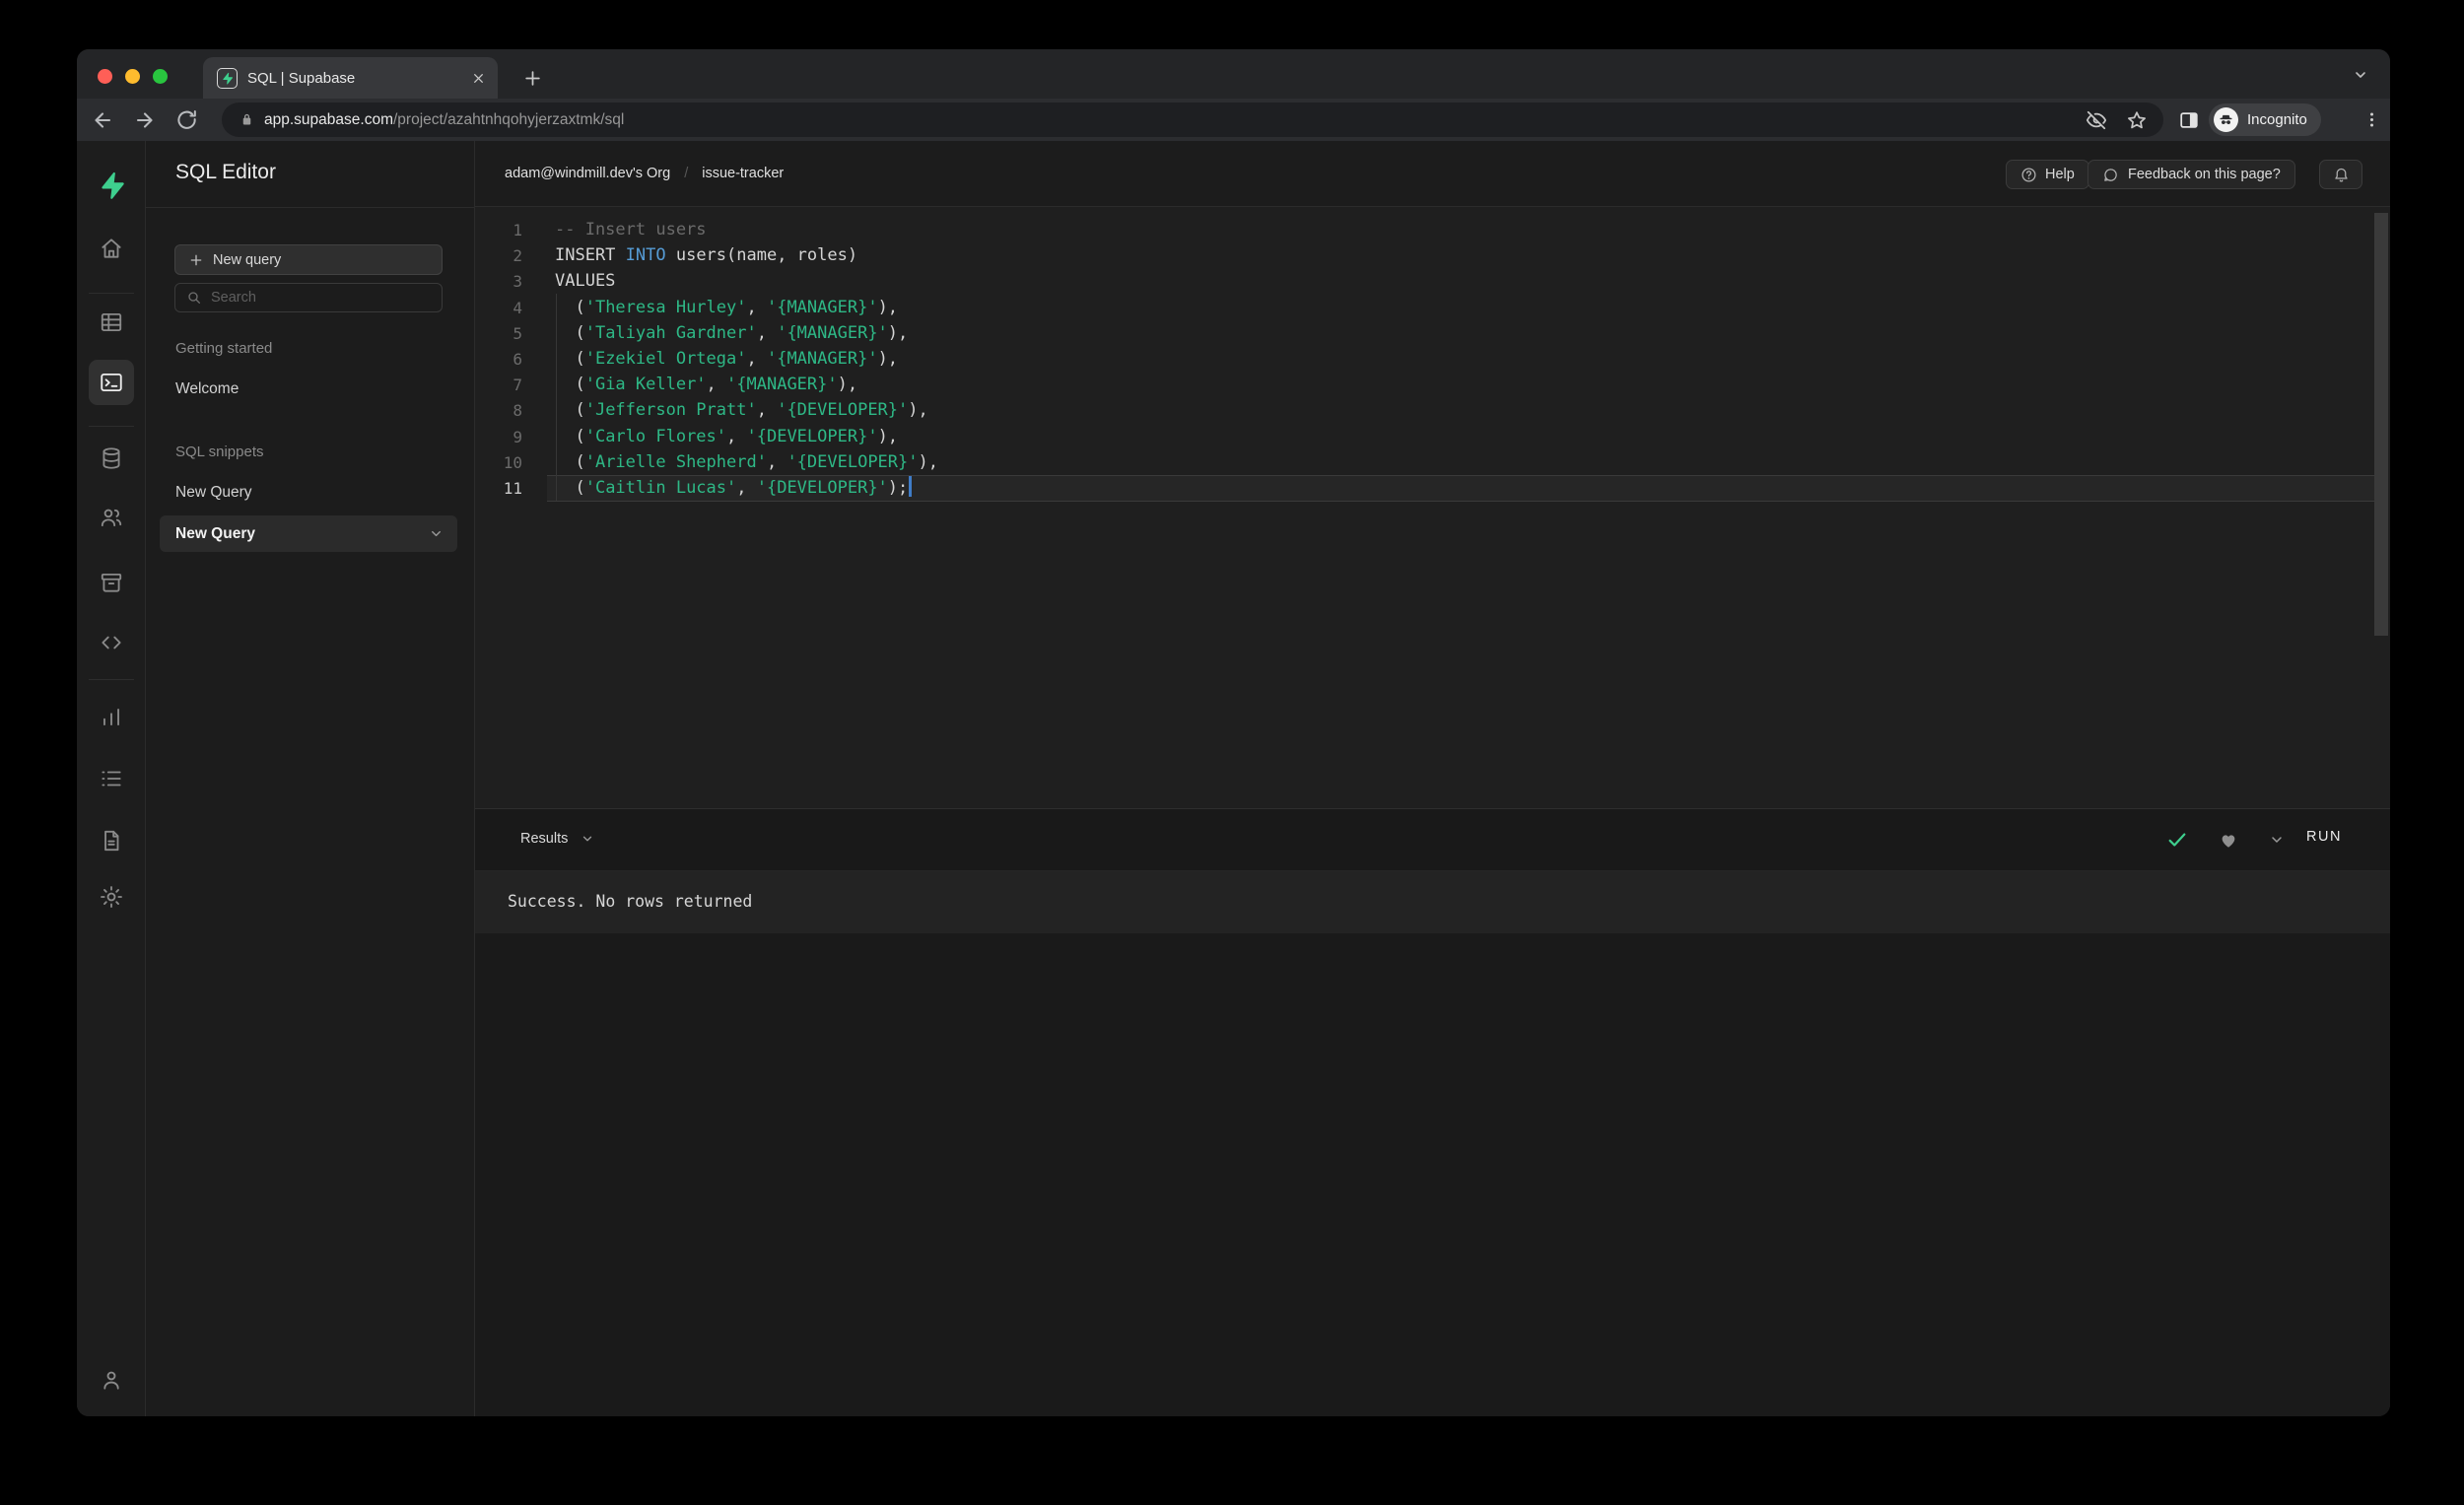  I want to click on scrollbar-thumb, so click(2381, 424).